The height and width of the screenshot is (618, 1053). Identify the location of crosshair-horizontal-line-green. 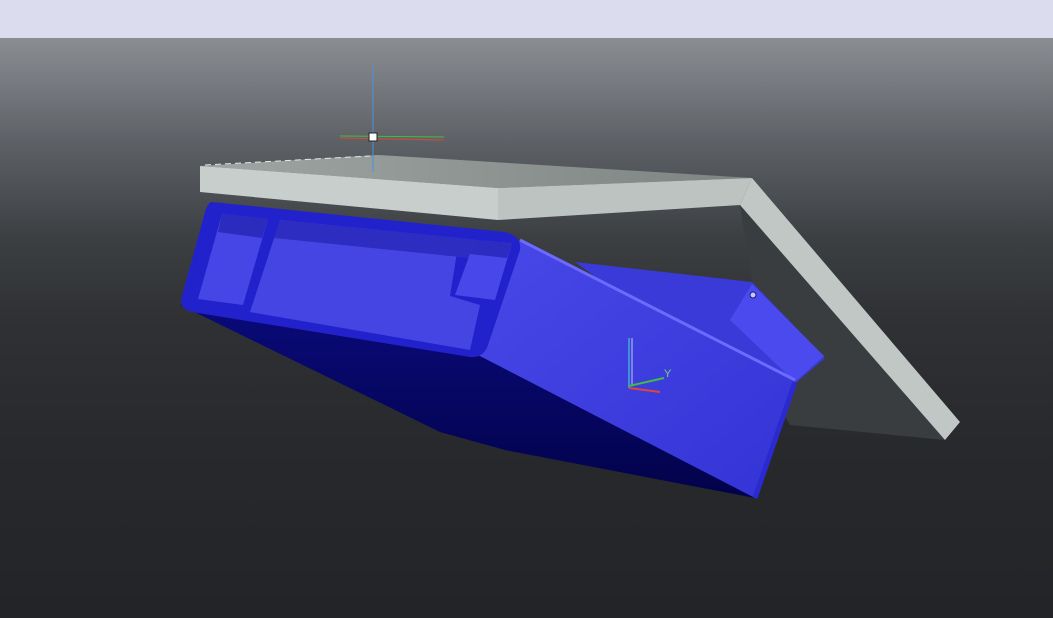
(392, 136).